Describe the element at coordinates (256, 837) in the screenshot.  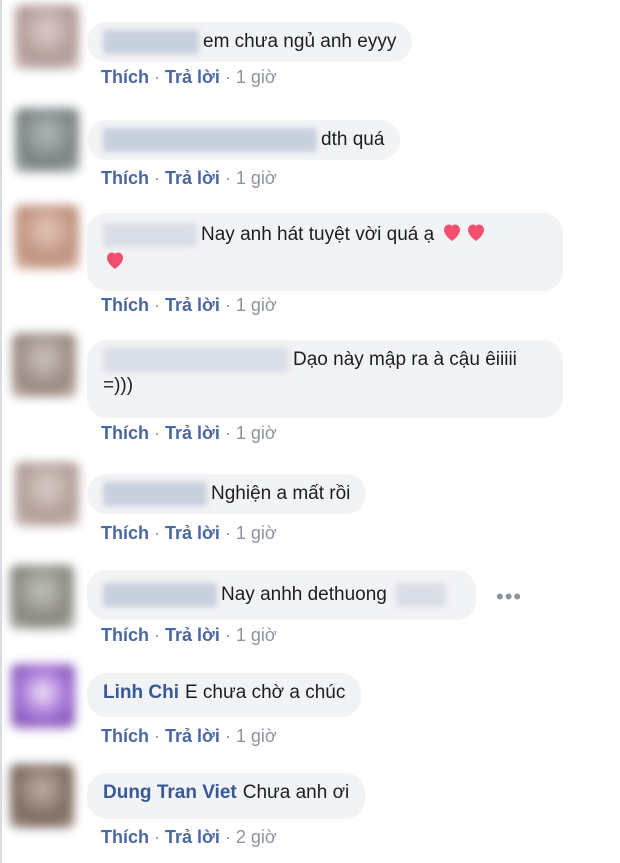
I see `timestamp: 2 giờ` at that location.